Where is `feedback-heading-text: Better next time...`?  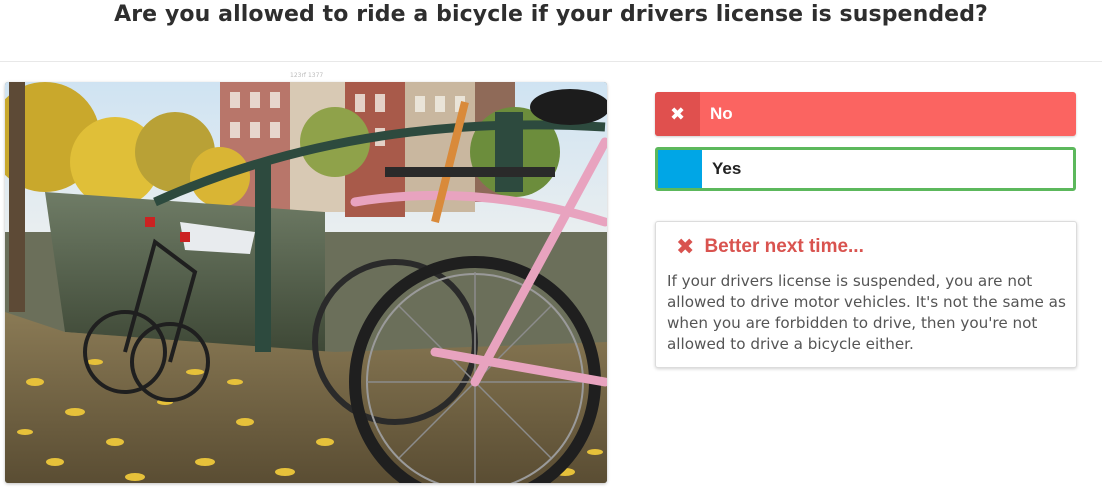 feedback-heading-text: Better next time... is located at coordinates (784, 246).